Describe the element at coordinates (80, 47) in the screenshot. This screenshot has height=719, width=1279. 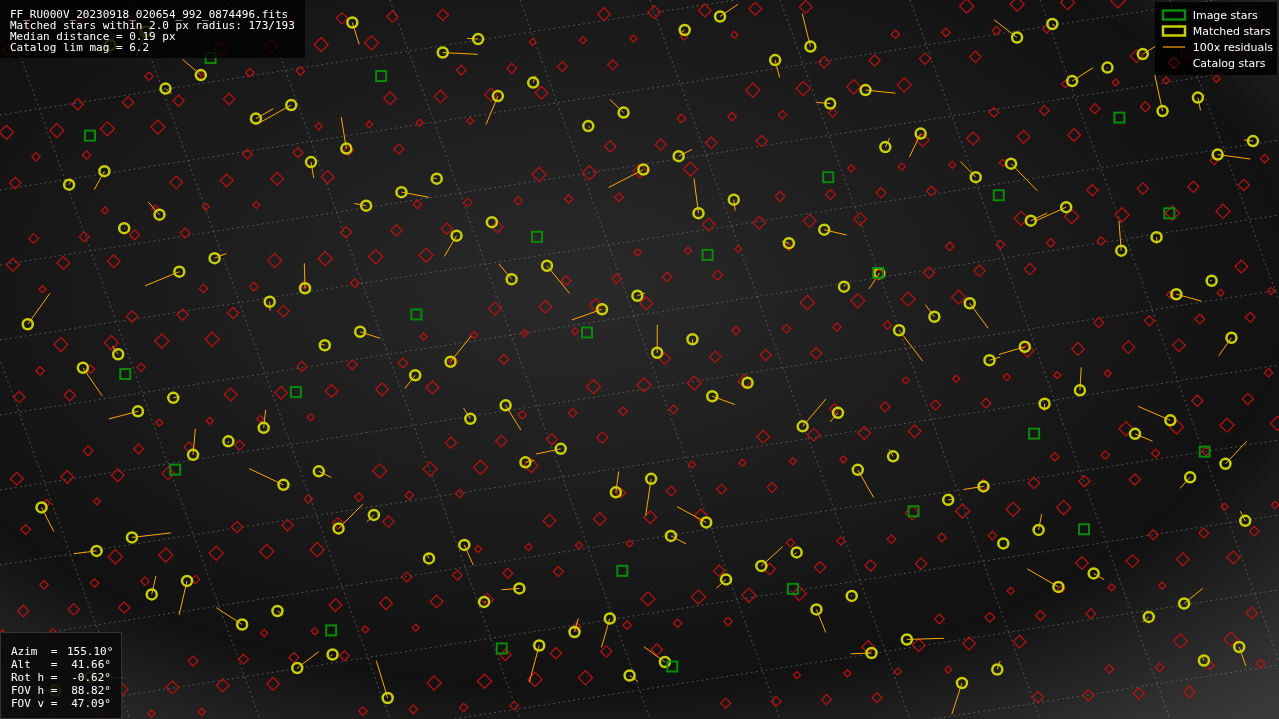
I see `info-text: Catalog lim mag = 6.2` at that location.